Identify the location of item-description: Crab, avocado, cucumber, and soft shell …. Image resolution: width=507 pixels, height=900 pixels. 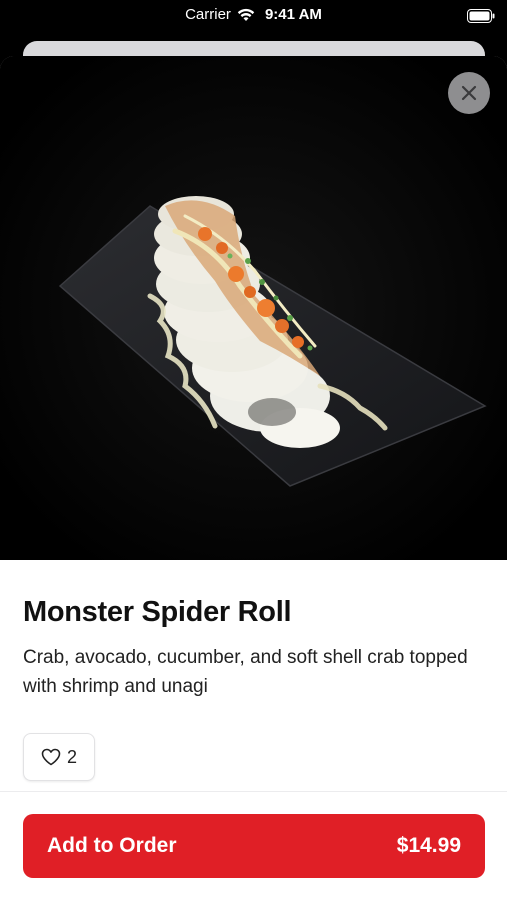
(245, 672).